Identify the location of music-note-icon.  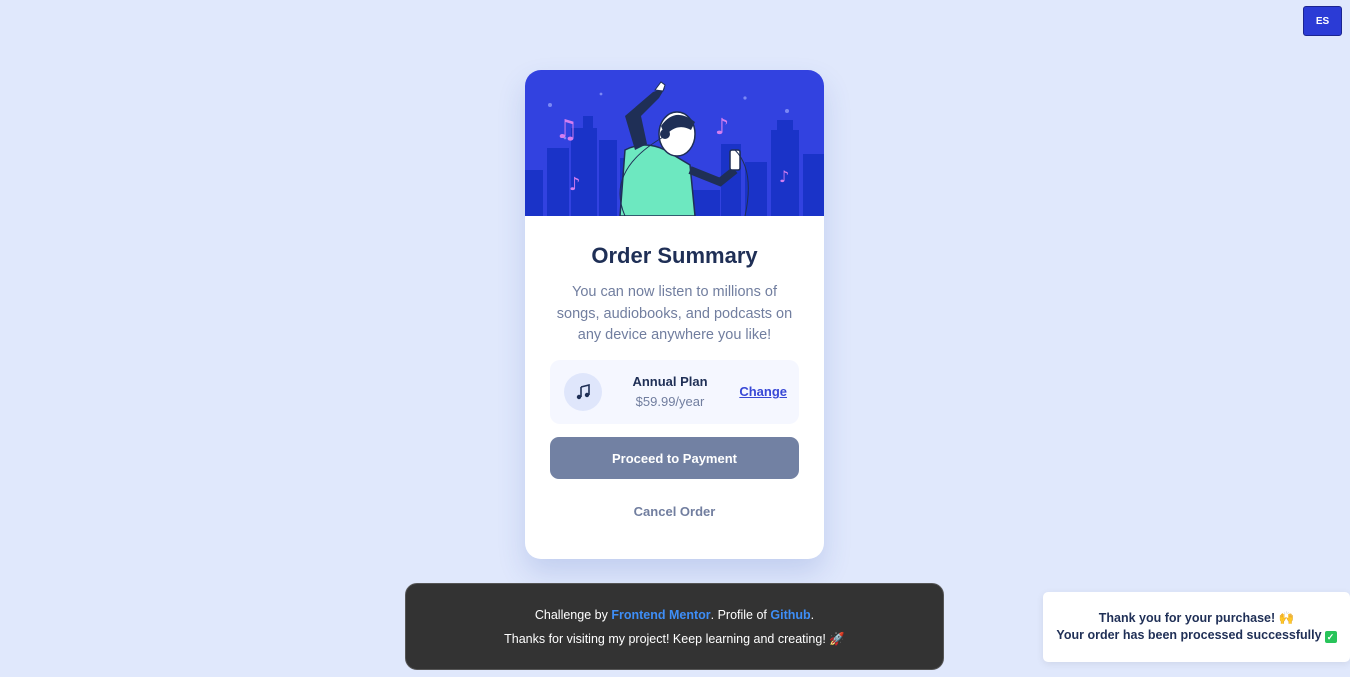
(583, 392).